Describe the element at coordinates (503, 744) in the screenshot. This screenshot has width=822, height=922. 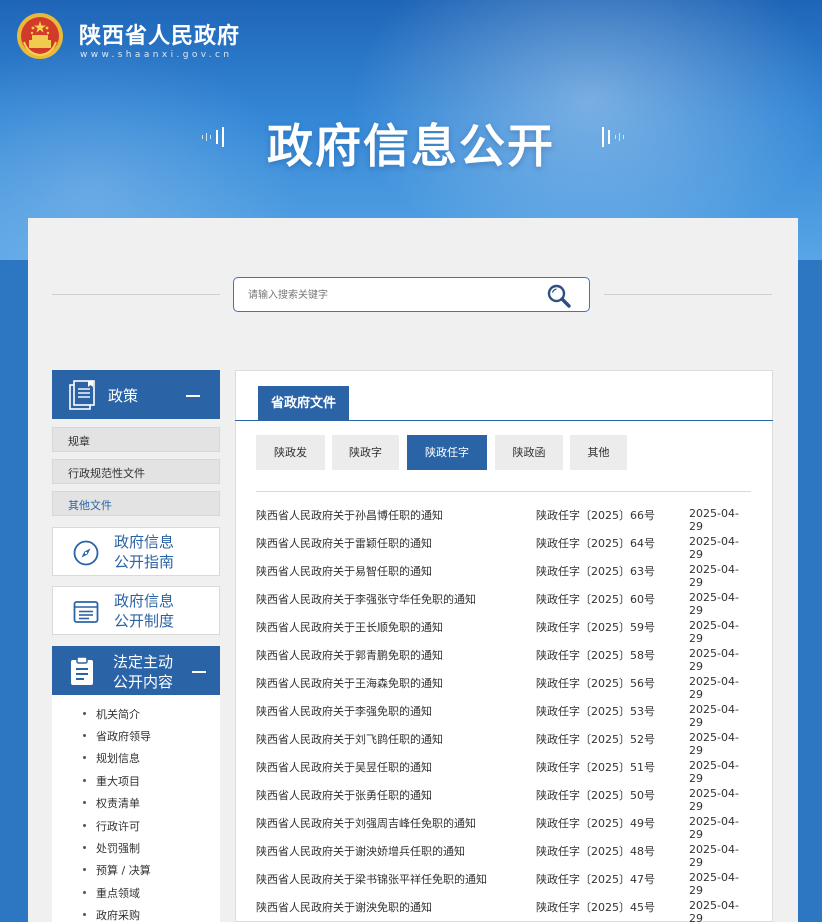
I see `document-row: 陕西省人民政府关于刘飞鹍任职的通知 陕政任字〔2025〕52号 2025-04-29` at that location.